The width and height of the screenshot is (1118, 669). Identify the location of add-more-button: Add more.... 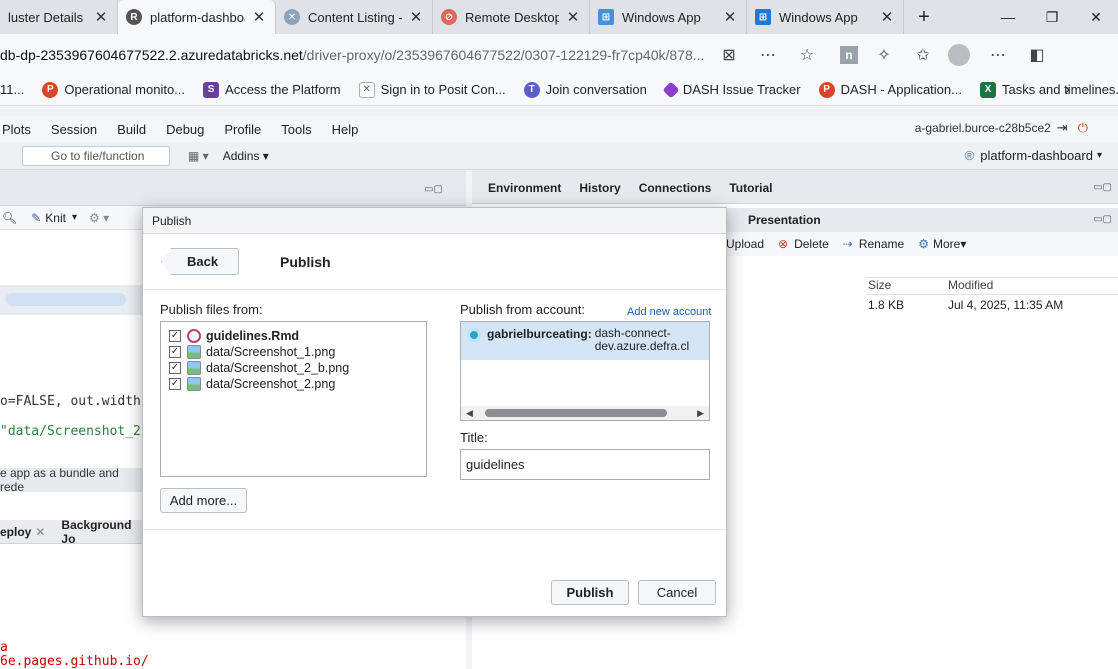
(203, 500).